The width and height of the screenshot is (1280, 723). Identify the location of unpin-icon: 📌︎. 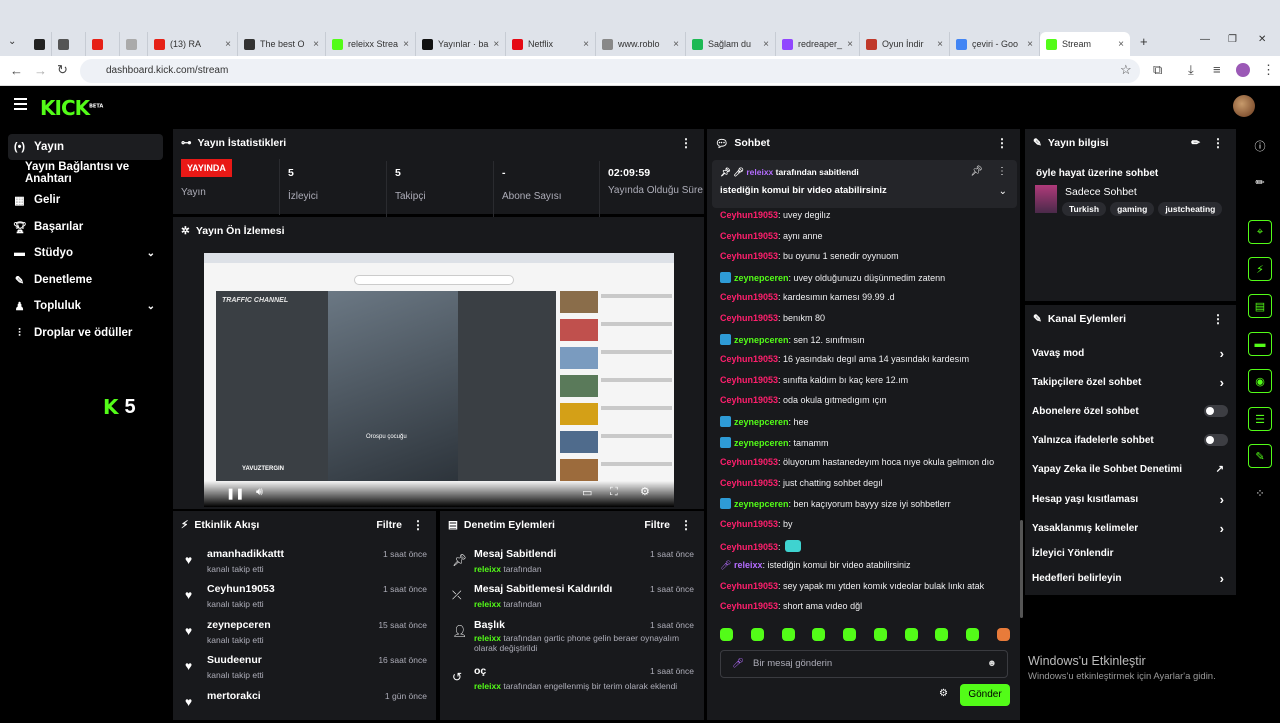
(976, 171).